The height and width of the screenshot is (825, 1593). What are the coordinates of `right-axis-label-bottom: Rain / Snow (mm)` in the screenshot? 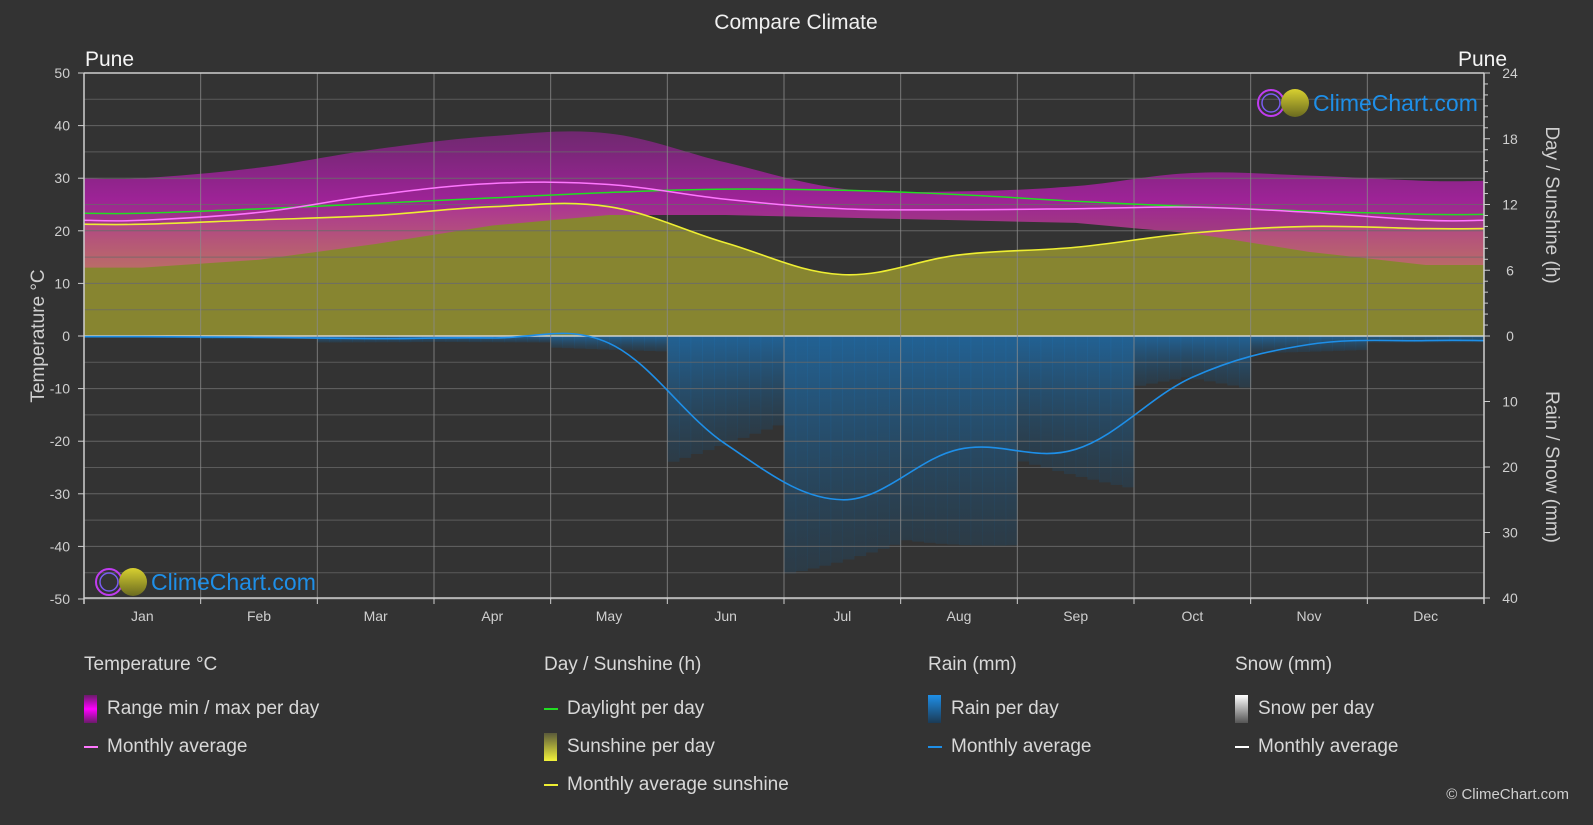 It's located at (1551, 467).